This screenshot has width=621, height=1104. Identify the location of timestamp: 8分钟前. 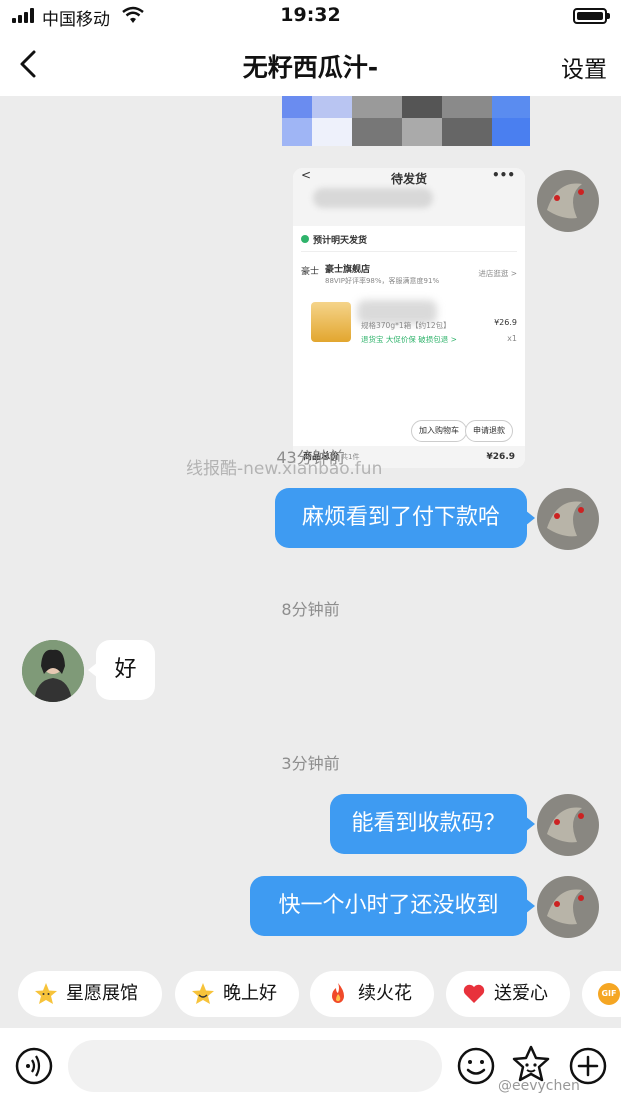
(310, 609).